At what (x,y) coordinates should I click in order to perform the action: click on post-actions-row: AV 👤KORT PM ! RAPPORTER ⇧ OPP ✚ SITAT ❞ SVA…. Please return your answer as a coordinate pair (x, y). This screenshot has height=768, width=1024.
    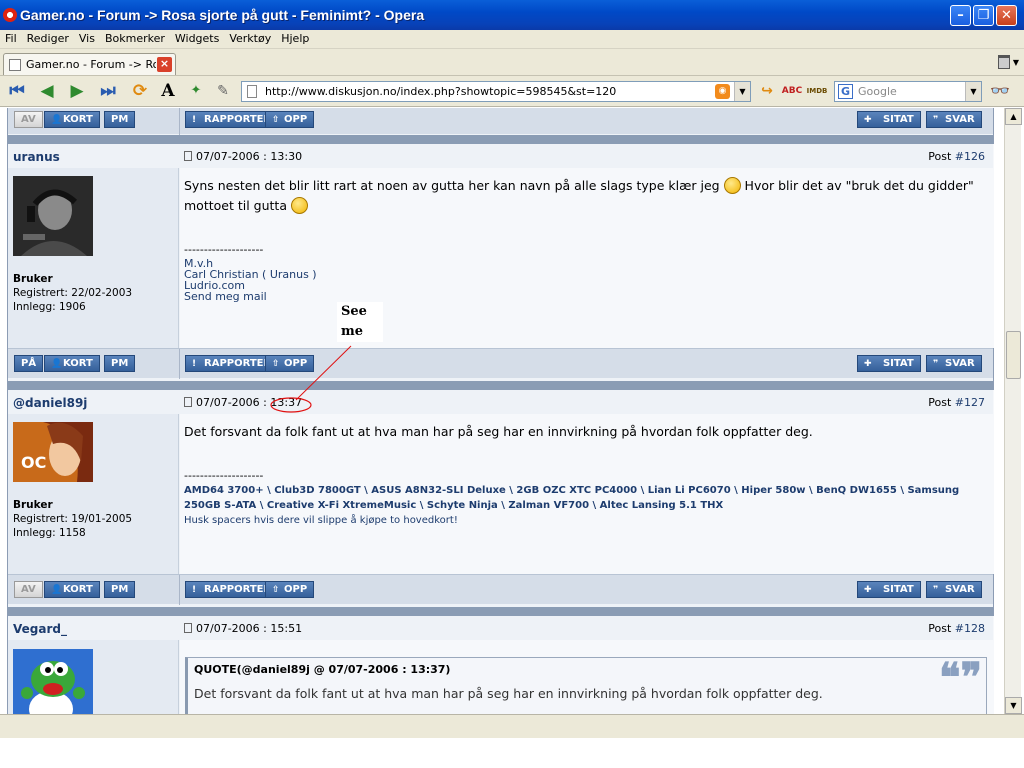
    Looking at the image, I should click on (500, 121).